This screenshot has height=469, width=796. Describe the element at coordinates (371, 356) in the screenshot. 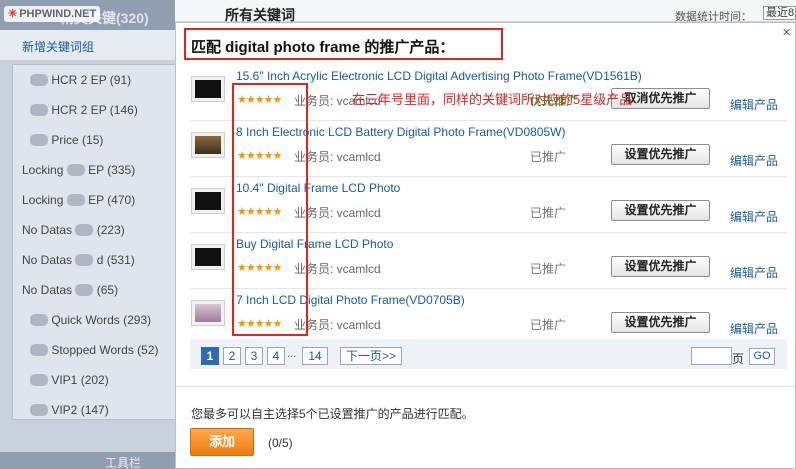

I see `next-page-link: 下一页>>` at that location.